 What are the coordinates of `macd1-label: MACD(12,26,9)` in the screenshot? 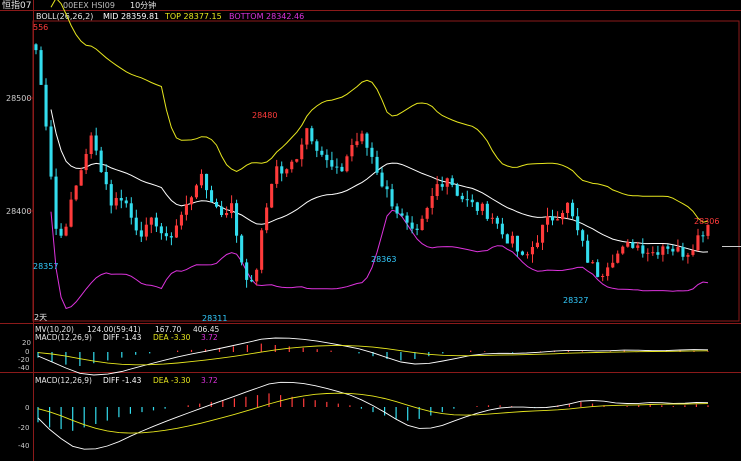 It's located at (63, 337).